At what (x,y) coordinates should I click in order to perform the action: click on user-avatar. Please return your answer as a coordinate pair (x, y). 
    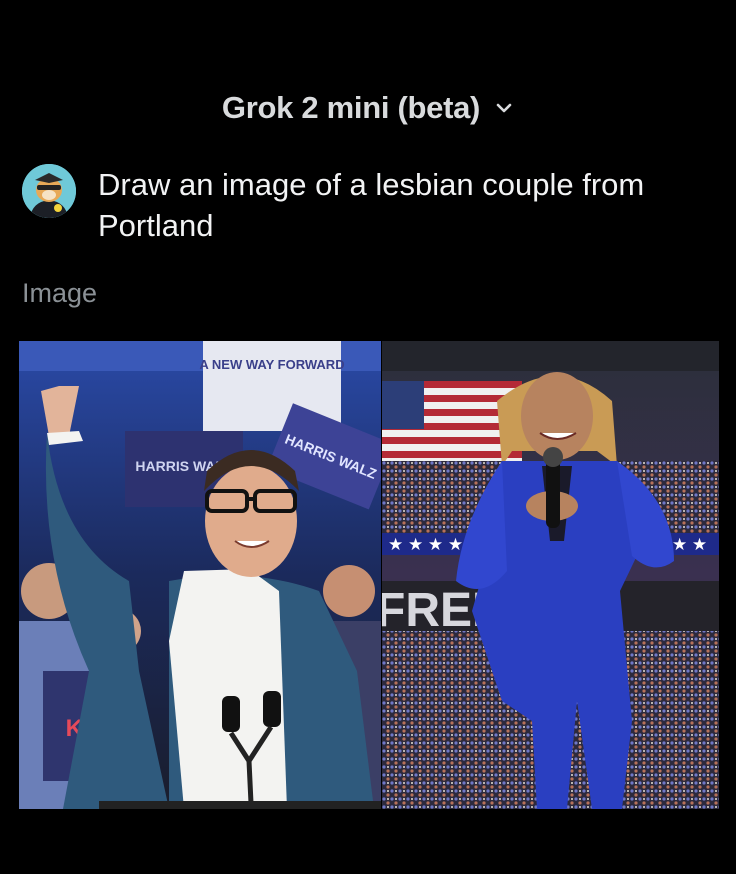
    Looking at the image, I should click on (49, 191).